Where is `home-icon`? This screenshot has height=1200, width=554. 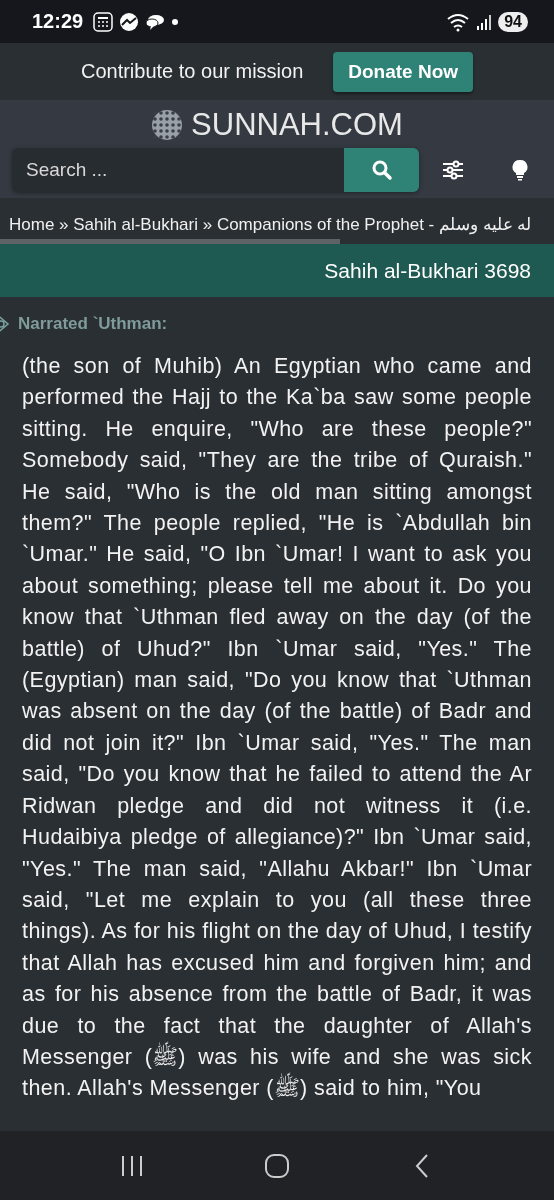
home-icon is located at coordinates (277, 1165).